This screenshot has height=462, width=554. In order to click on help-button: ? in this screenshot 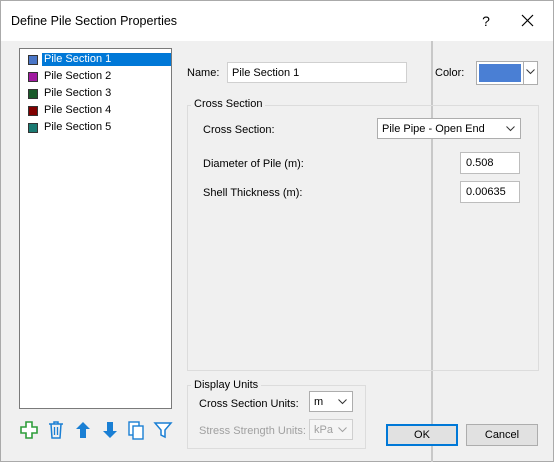, I will do `click(486, 21)`.